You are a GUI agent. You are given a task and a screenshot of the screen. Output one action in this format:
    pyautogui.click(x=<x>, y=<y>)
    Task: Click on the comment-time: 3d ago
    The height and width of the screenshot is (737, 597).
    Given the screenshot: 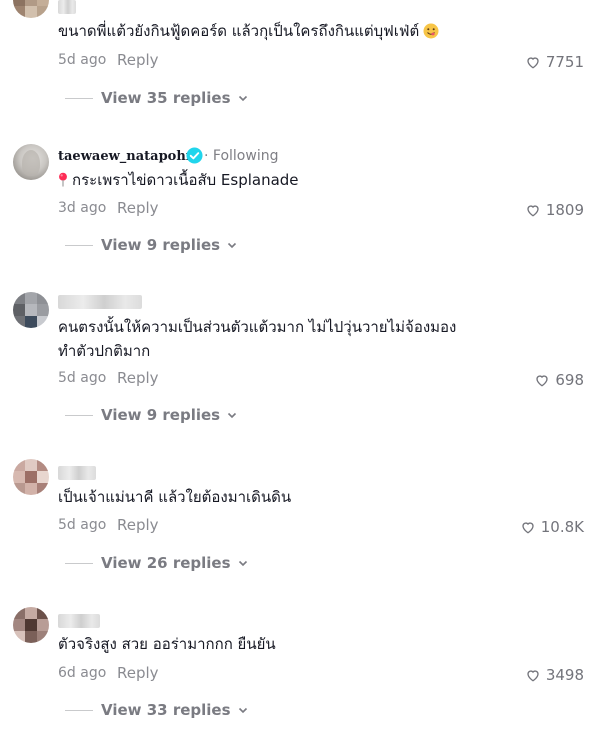 What is the action you would take?
    pyautogui.click(x=82, y=208)
    